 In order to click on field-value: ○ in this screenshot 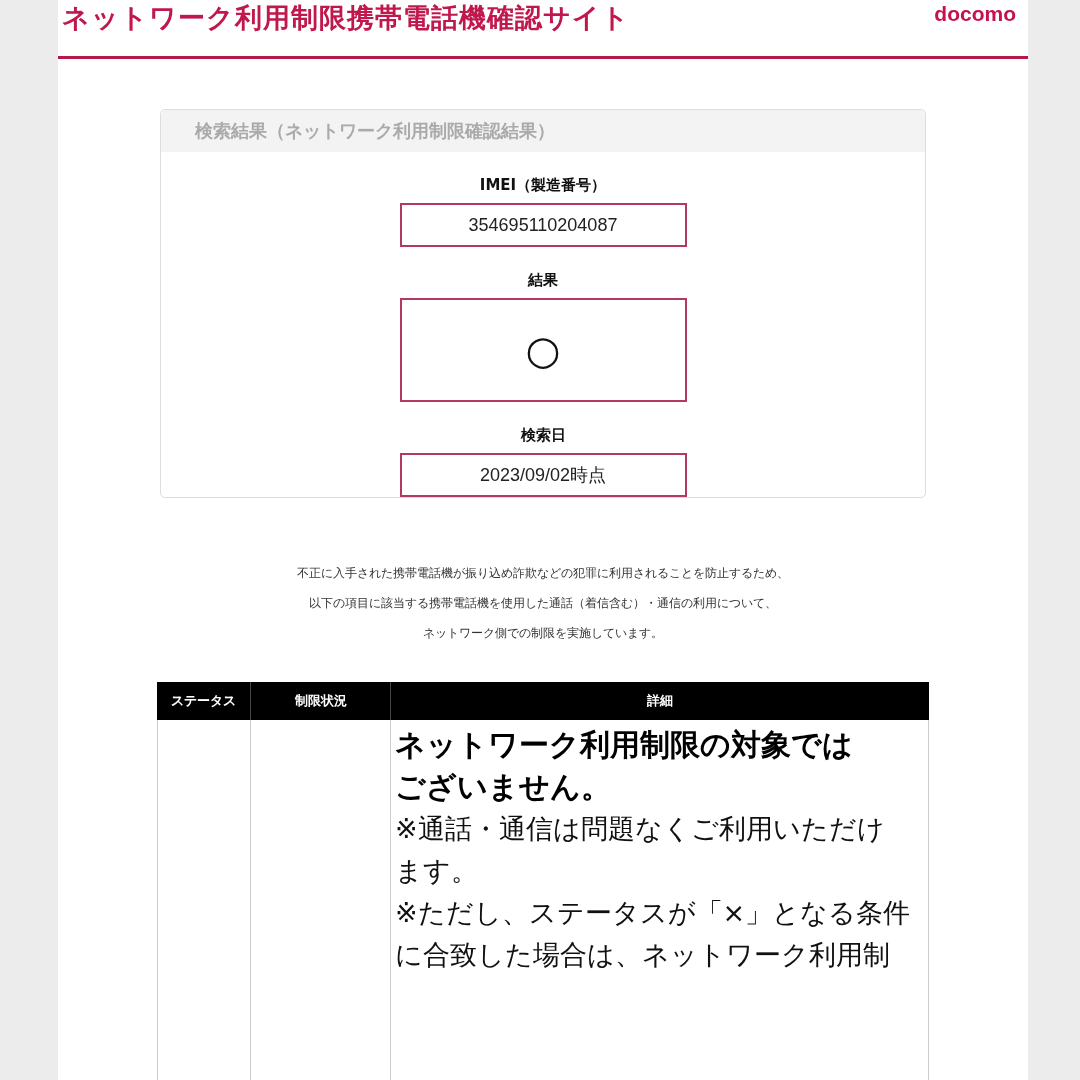, I will do `click(543, 350)`.